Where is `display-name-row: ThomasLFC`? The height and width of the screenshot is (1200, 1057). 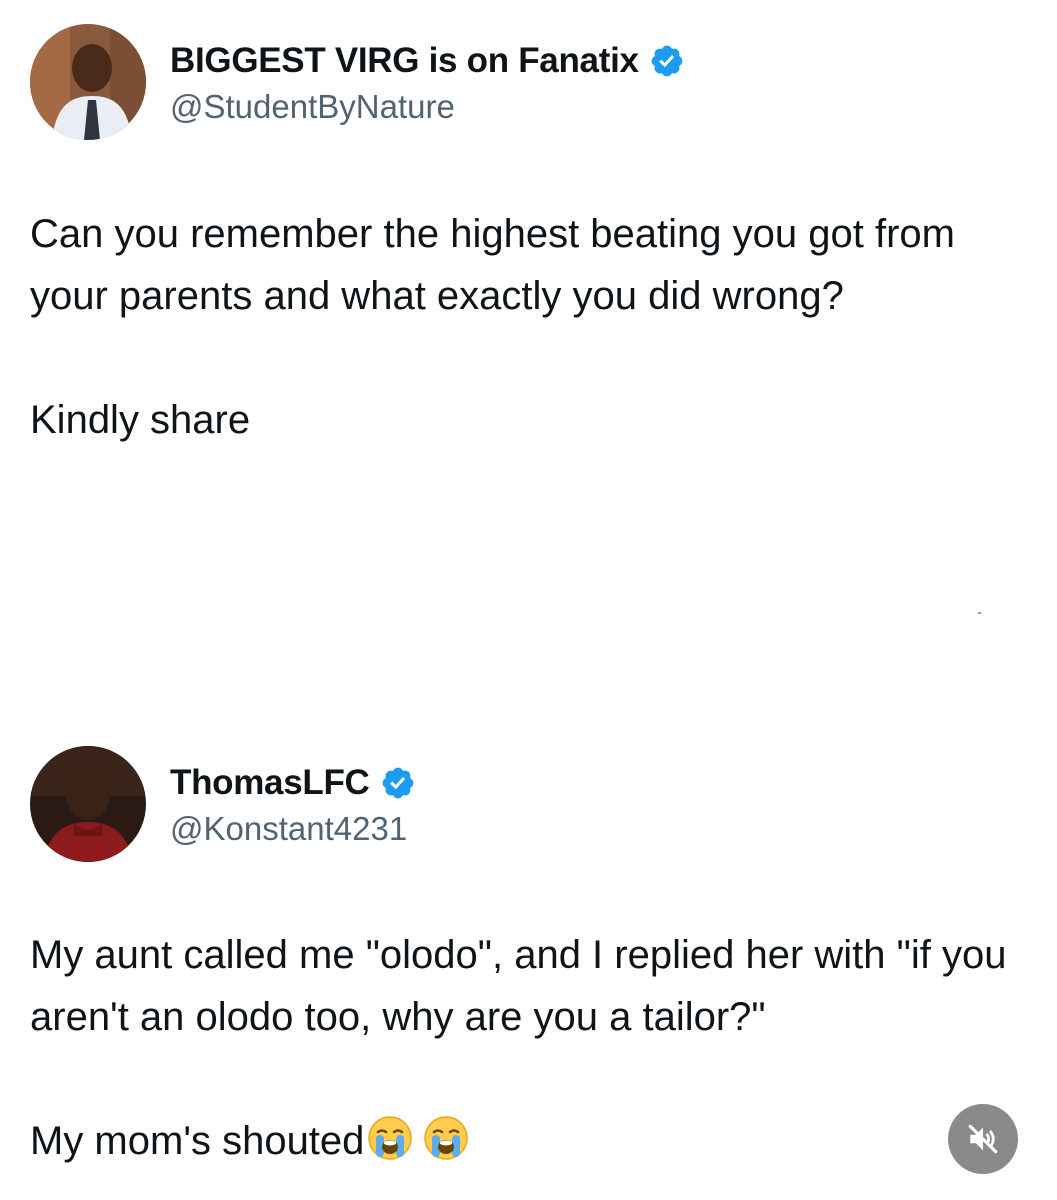 display-name-row: ThomasLFC is located at coordinates (293, 783).